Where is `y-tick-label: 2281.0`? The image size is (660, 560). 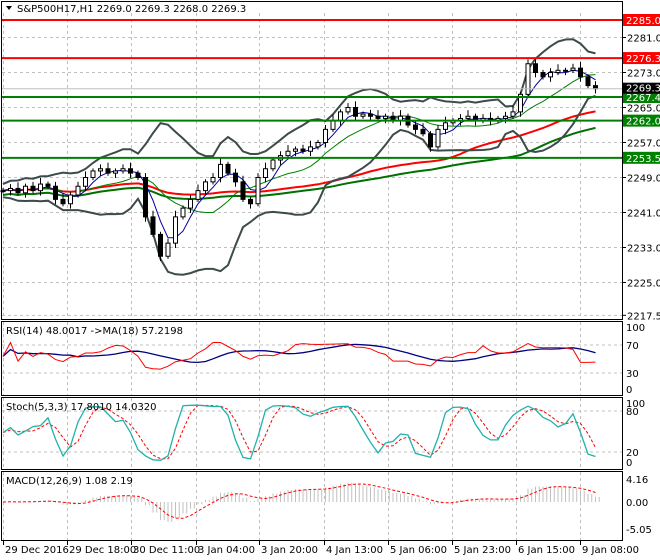 y-tick-label: 2281.0 is located at coordinates (643, 39).